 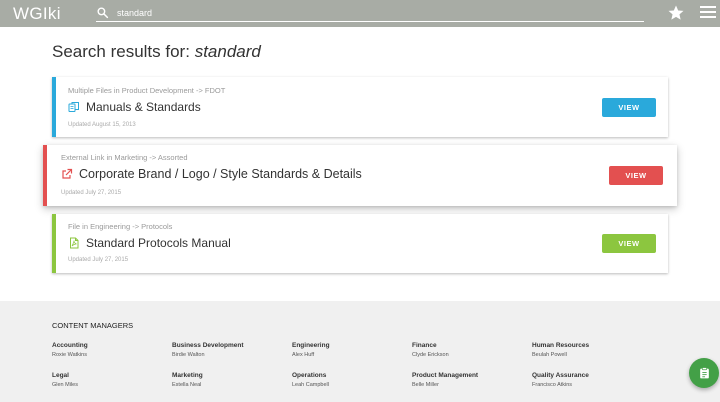 I want to click on page-title: Search results for: standard, so click(x=156, y=52).